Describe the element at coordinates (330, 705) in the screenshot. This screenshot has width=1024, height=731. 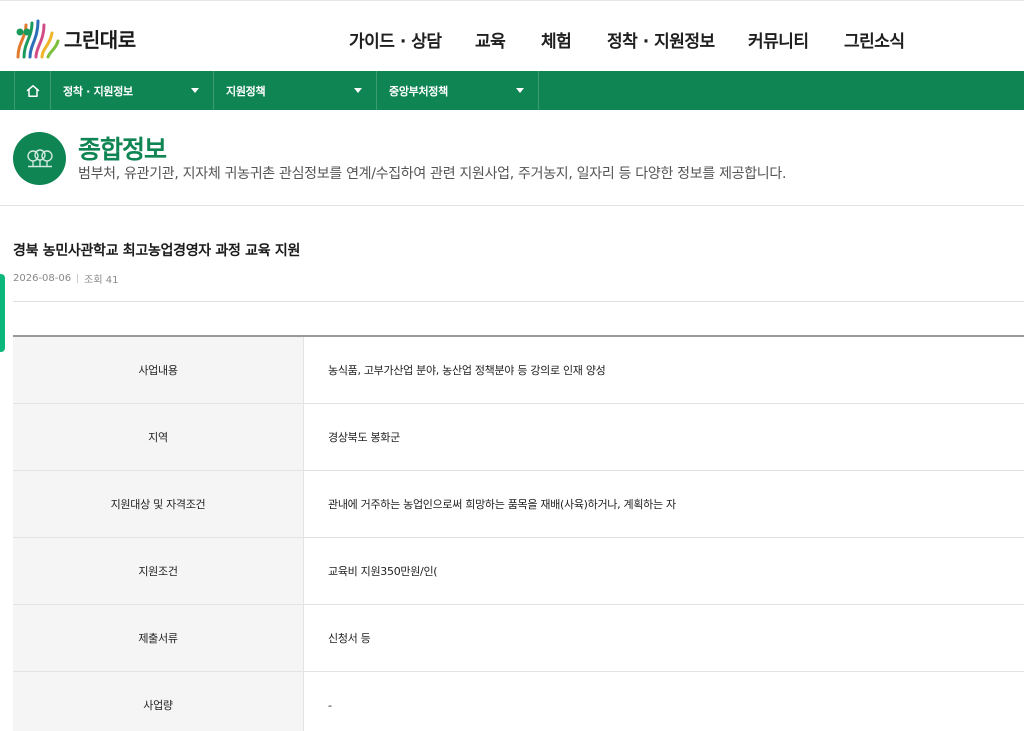
I see `row-value: -` at that location.